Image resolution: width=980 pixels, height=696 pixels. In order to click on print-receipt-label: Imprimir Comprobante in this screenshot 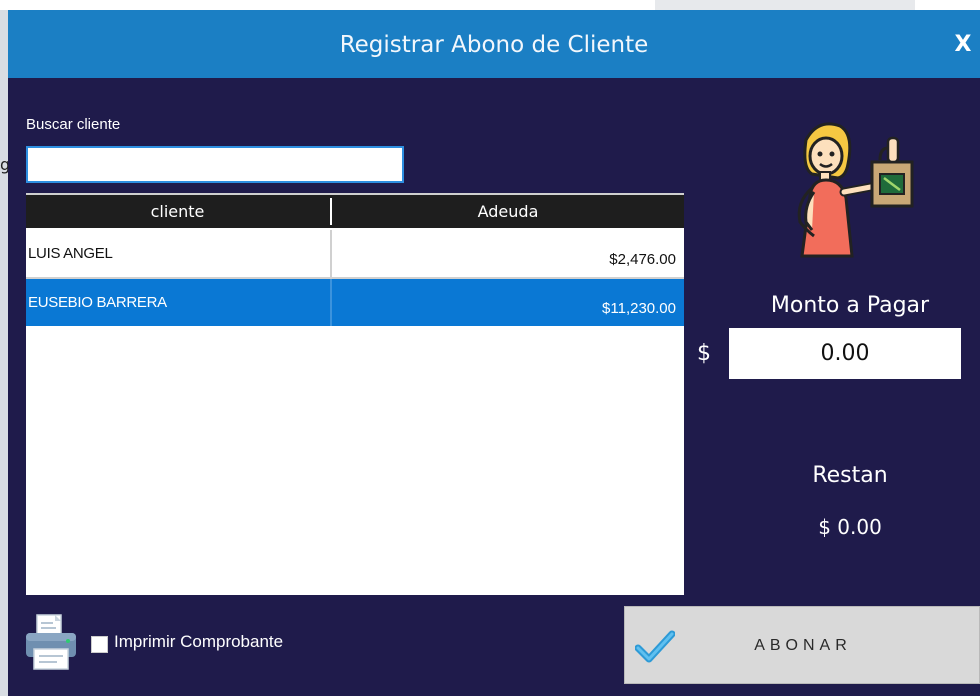, I will do `click(198, 642)`.